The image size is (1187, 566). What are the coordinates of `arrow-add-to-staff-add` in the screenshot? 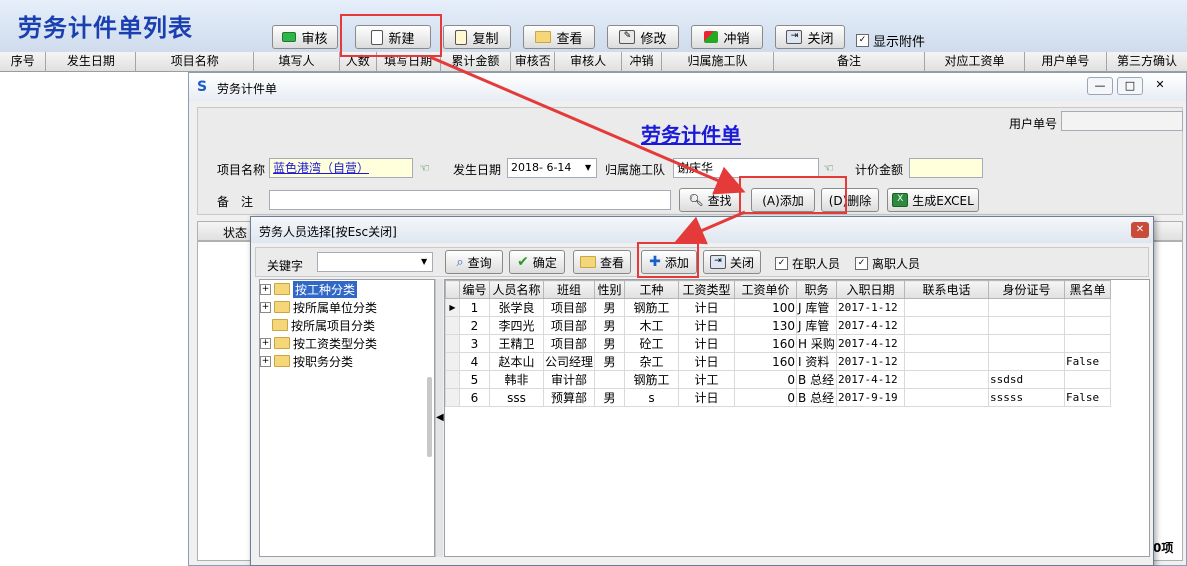 It's located at (710, 227).